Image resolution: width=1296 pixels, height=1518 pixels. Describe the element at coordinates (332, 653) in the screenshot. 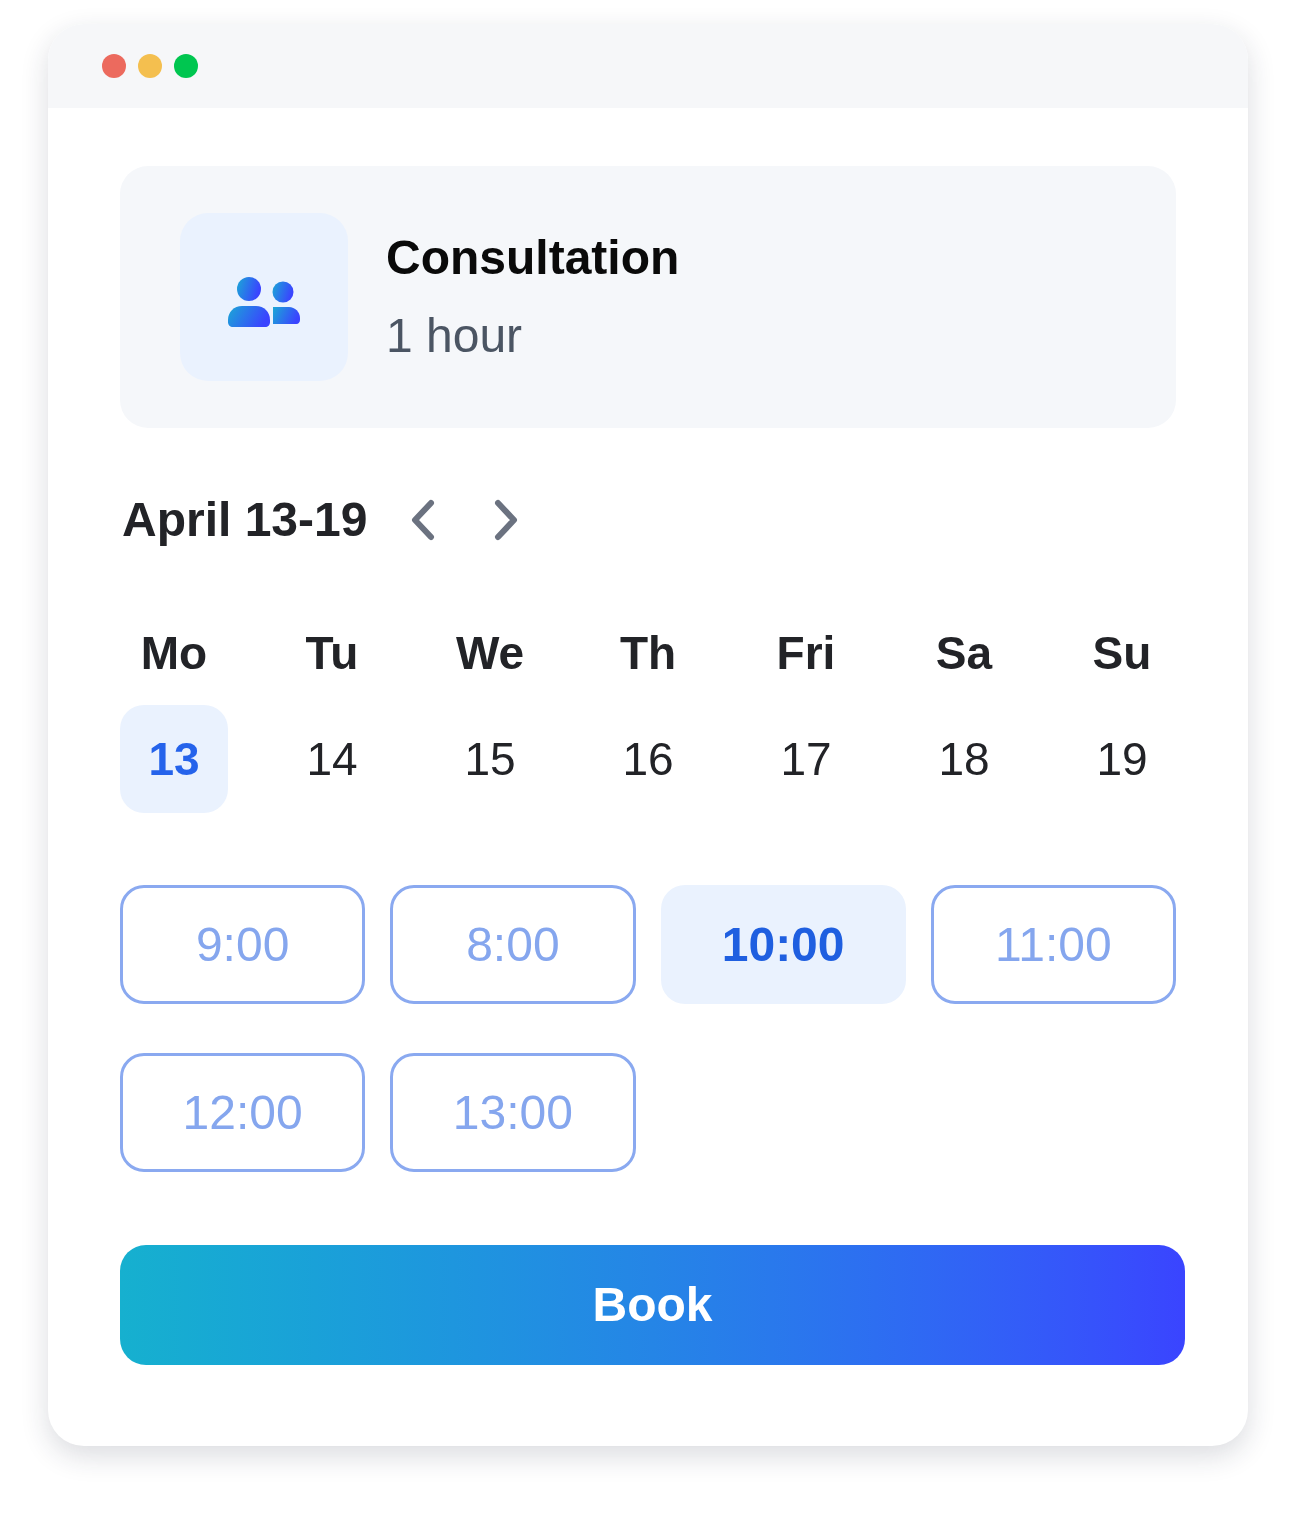

I see `weekday-label: Tu` at that location.